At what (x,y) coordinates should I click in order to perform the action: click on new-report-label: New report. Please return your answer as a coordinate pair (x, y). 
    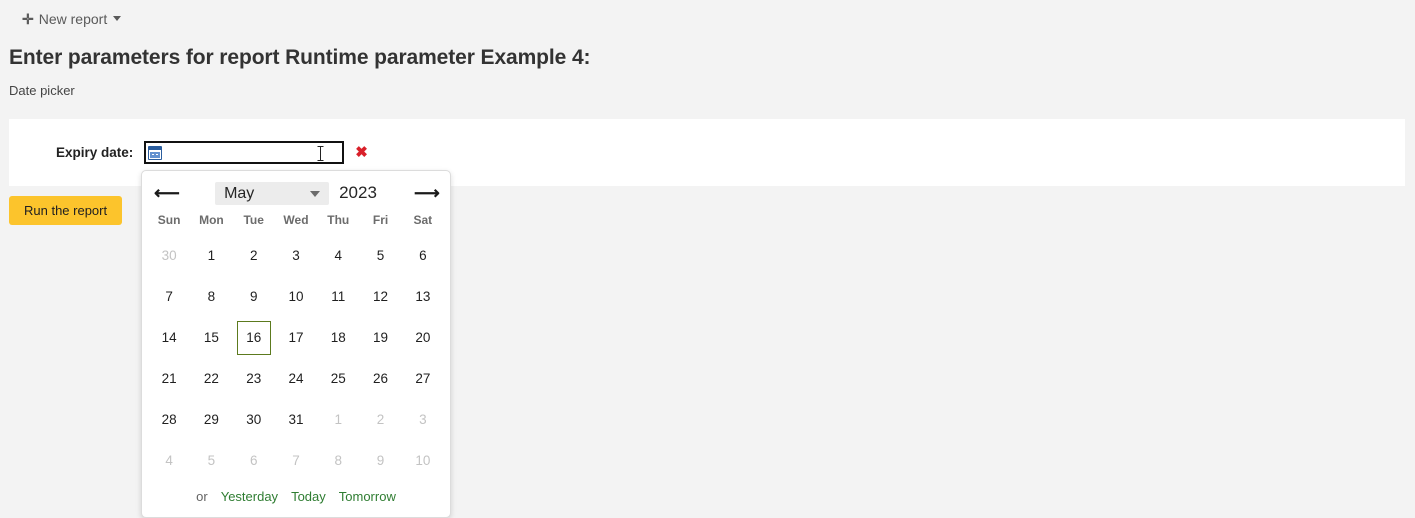
    Looking at the image, I should click on (73, 18).